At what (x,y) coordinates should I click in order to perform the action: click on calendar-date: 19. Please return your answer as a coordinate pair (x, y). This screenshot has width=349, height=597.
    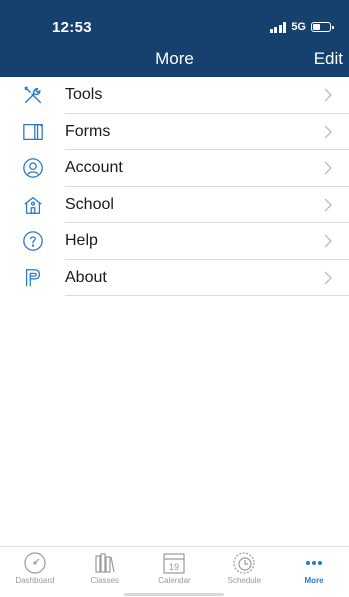
    Looking at the image, I should click on (174, 567).